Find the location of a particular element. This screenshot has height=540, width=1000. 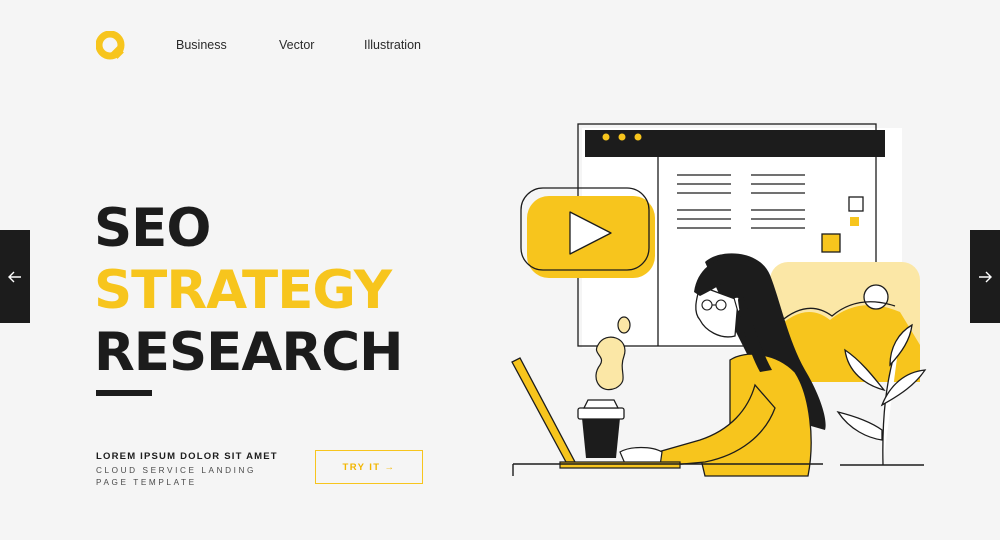

hero-subtitle-line-1: CLOUD SERVICE LANDING is located at coordinates (176, 470).